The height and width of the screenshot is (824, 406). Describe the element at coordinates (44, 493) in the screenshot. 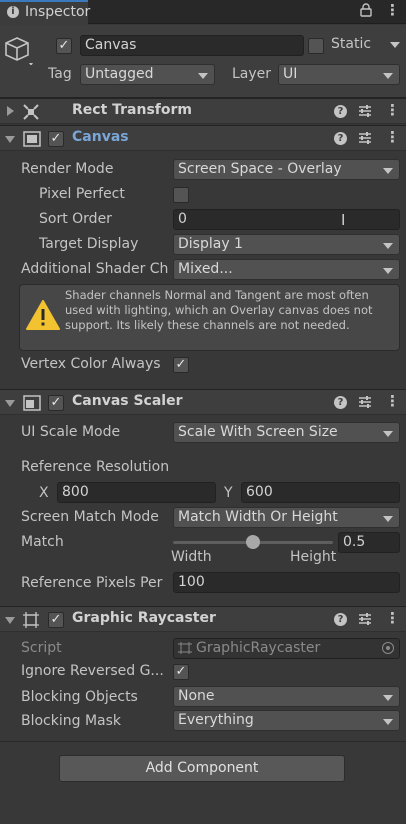

I see `x-label: X` at that location.